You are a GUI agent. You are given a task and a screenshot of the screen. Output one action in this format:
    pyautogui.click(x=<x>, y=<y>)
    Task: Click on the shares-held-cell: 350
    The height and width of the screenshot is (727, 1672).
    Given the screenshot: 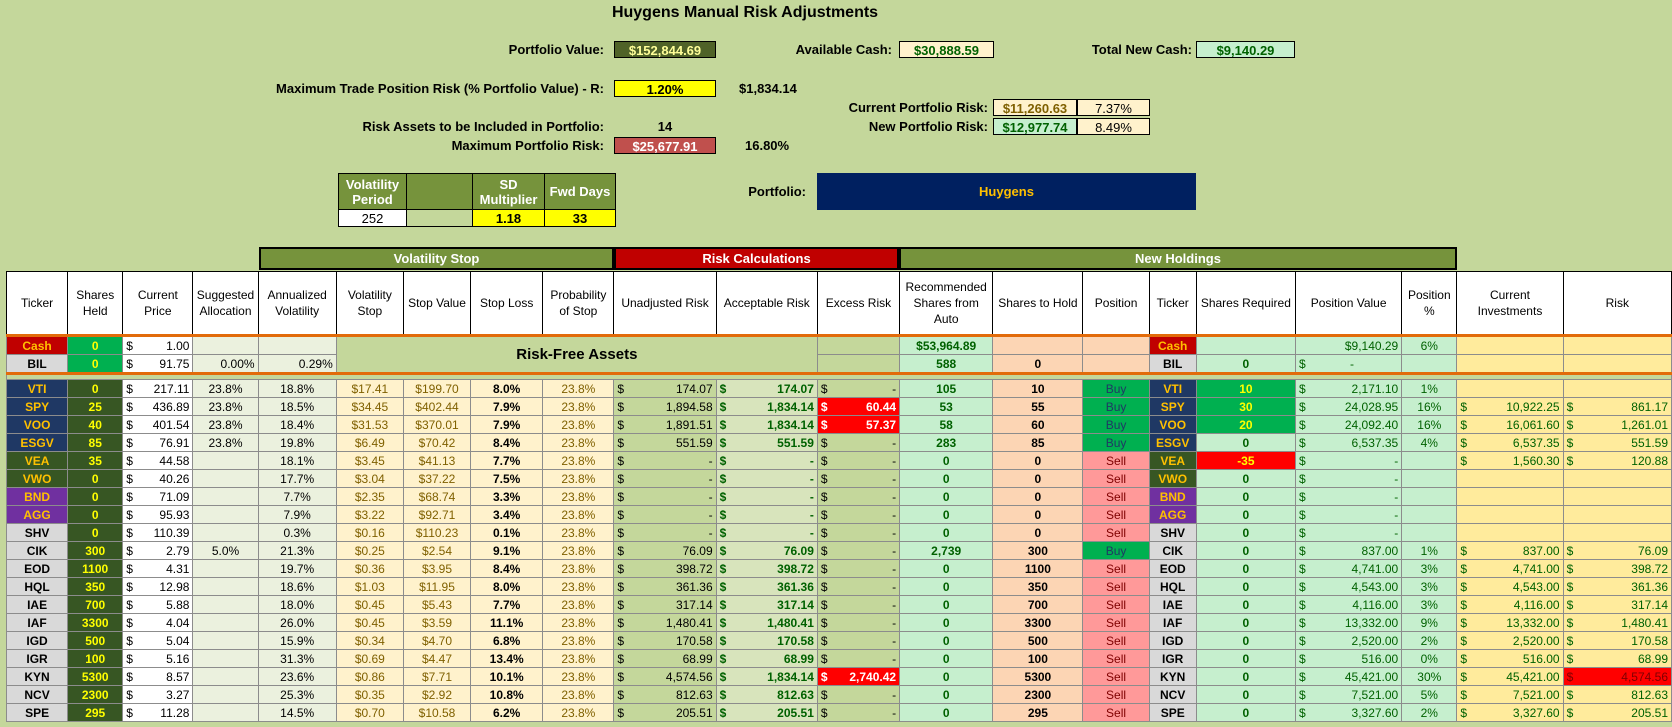 What is the action you would take?
    pyautogui.click(x=95, y=586)
    